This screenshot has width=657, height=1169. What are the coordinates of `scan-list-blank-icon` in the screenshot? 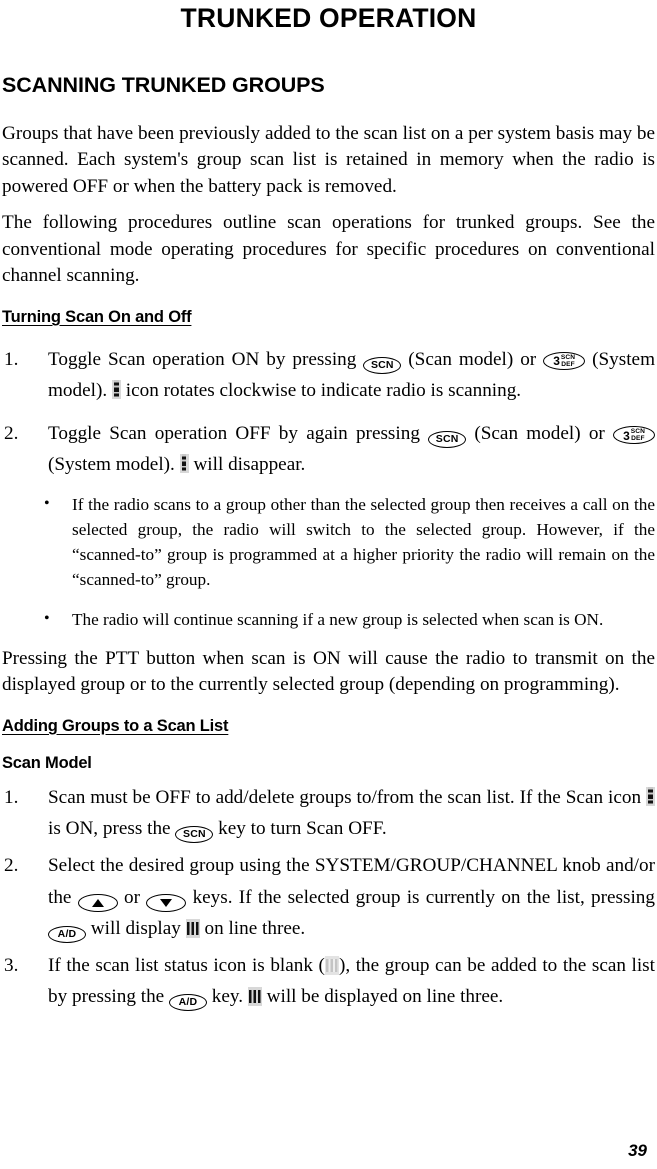 It's located at (331, 965).